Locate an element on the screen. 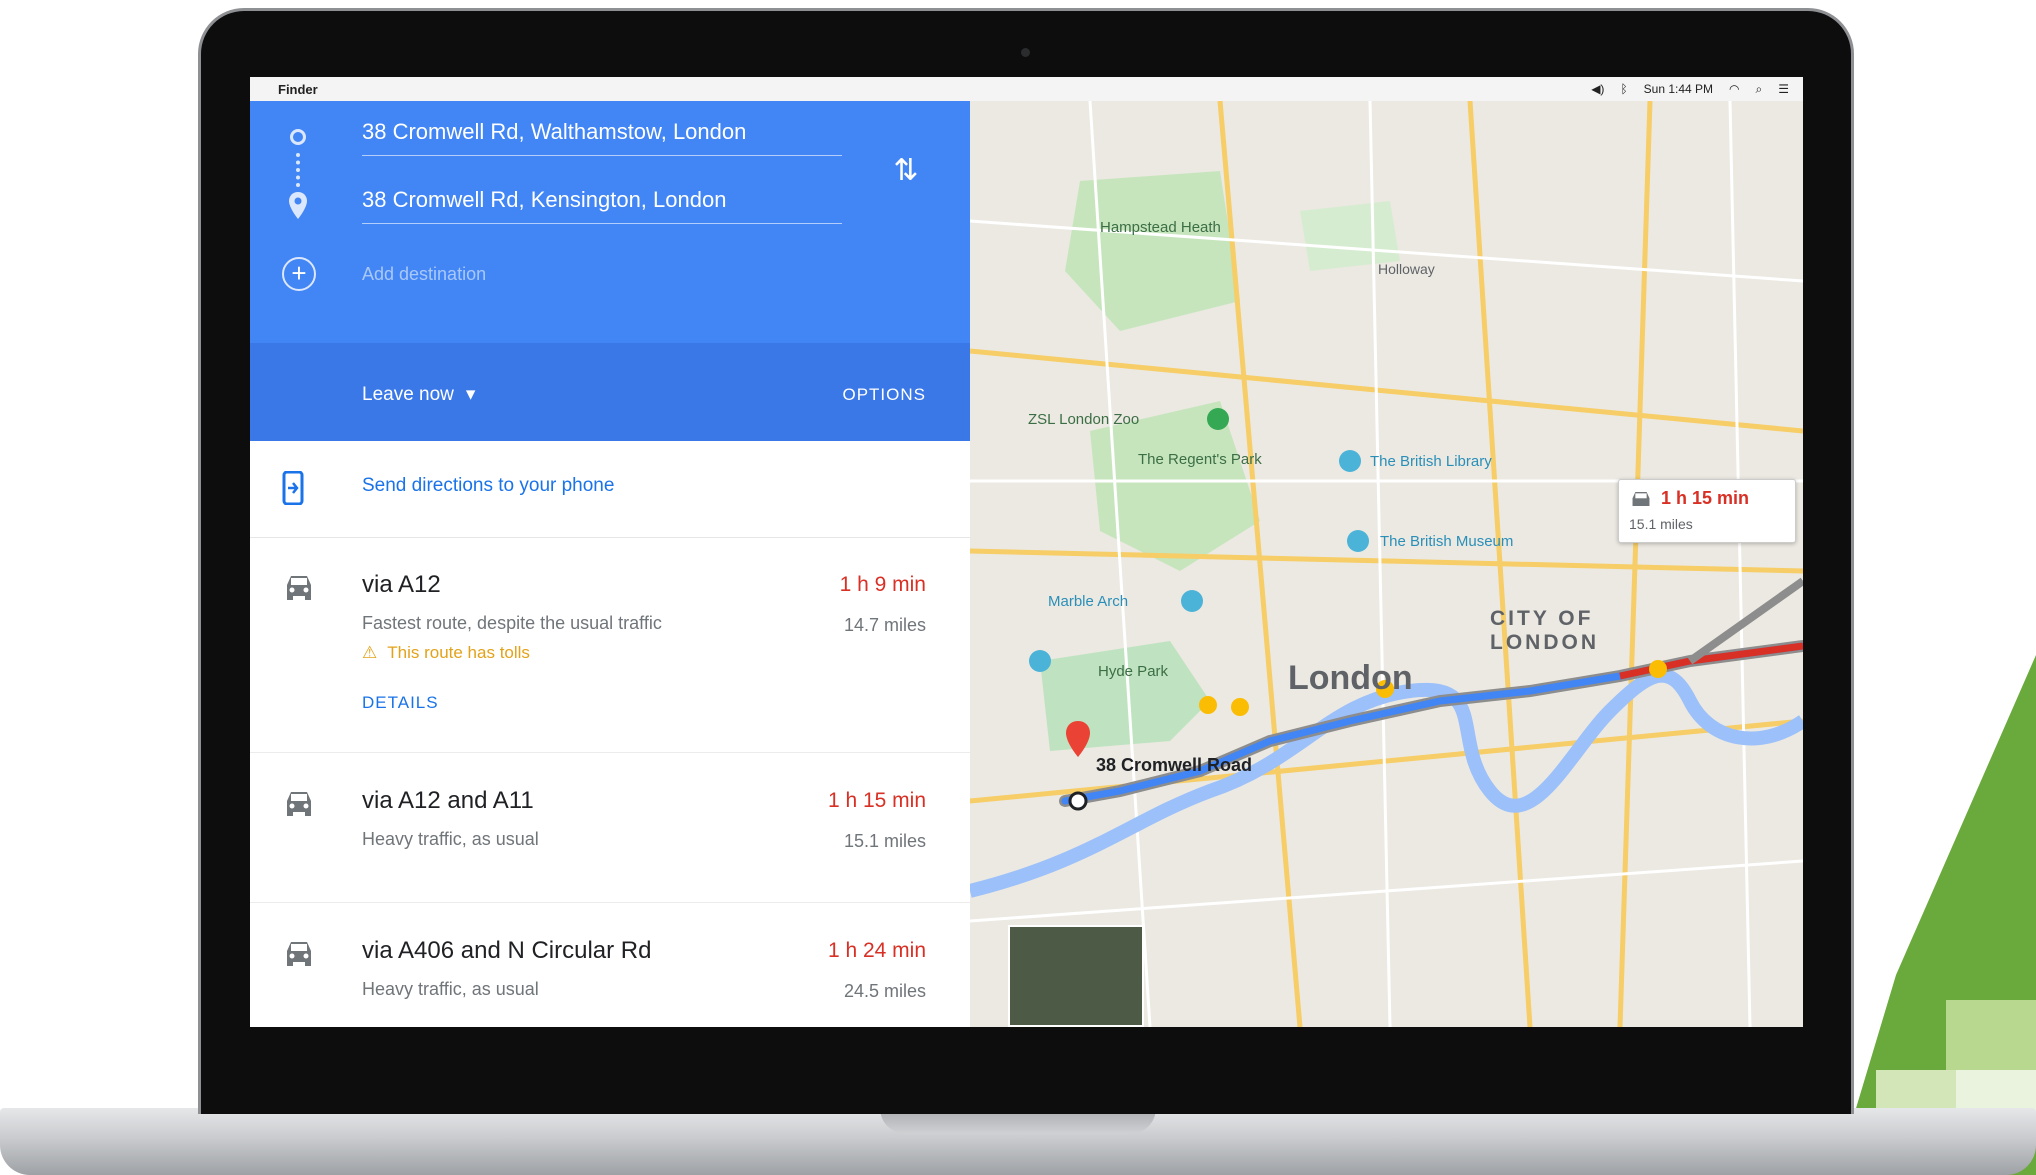 The height and width of the screenshot is (1175, 2036). leave-now-label: Leave now is located at coordinates (408, 394).